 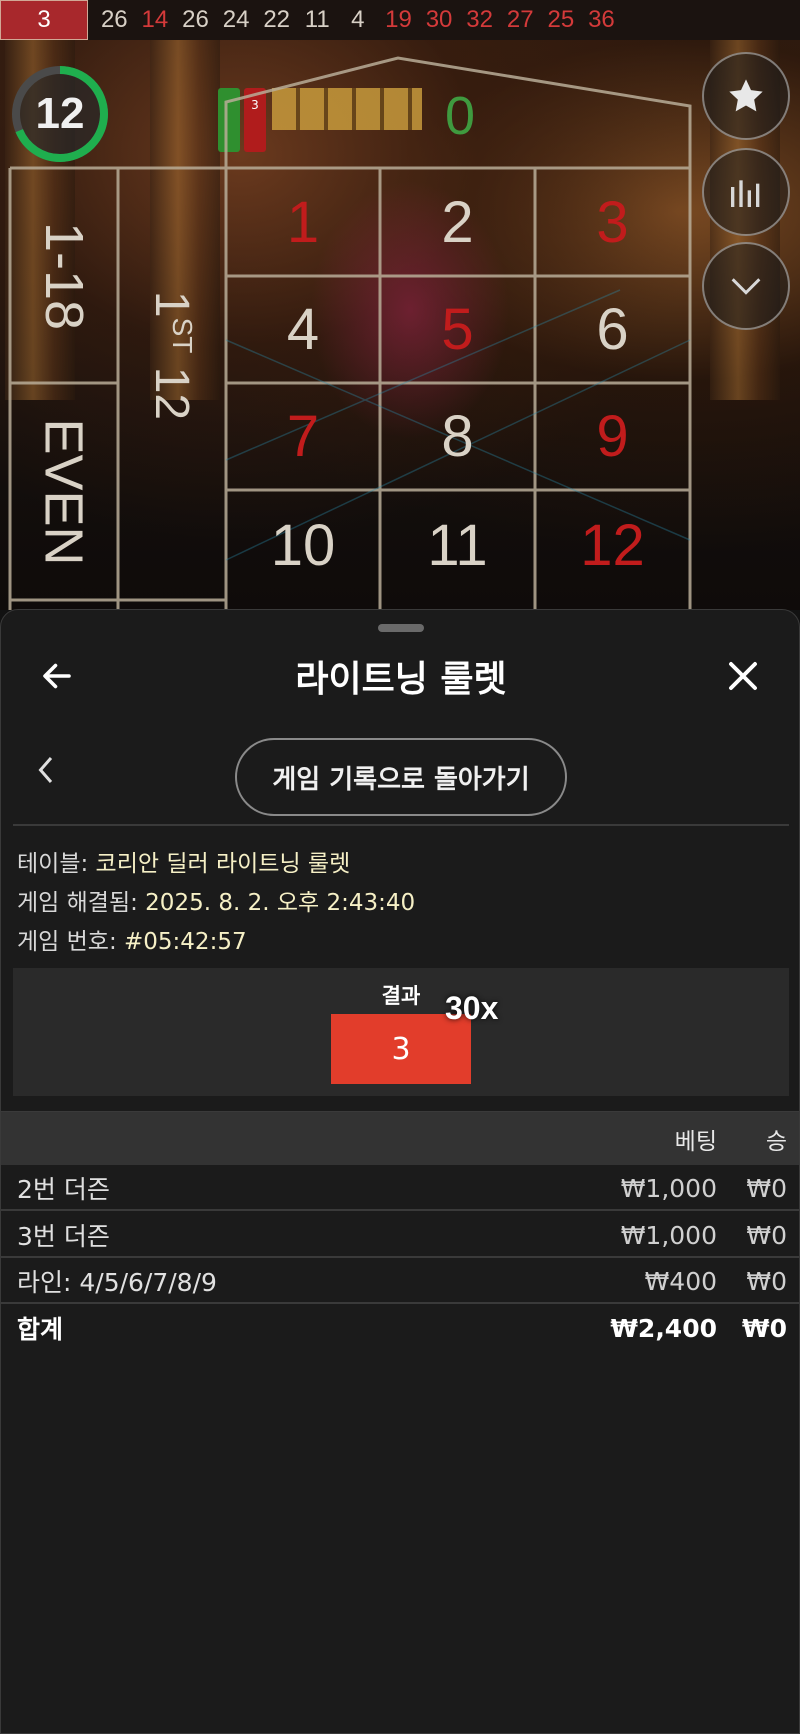 What do you see at coordinates (457, 545) in the screenshot?
I see `bet-spot-number: 11` at bounding box center [457, 545].